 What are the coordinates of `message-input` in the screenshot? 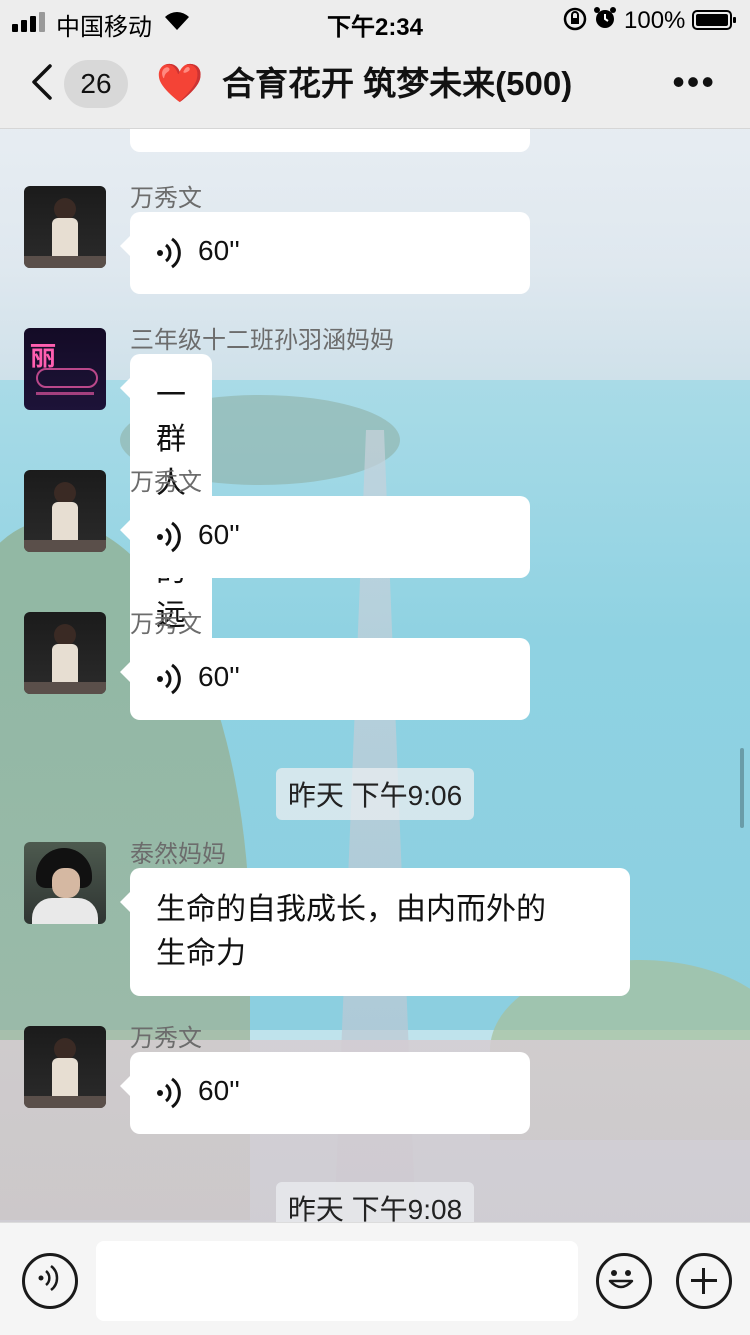 It's located at (337, 1281).